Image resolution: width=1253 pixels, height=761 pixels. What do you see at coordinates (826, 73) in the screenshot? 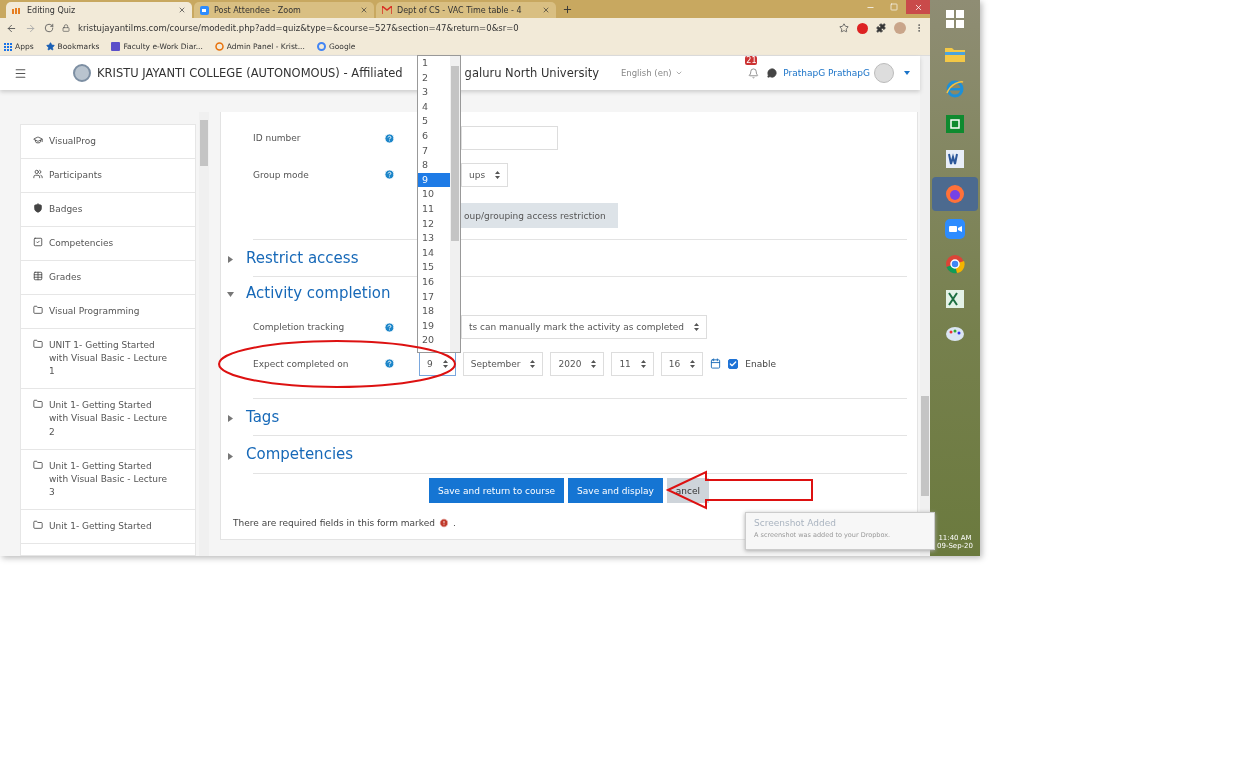
I see `user-name: PrathapG PrathapG` at bounding box center [826, 73].